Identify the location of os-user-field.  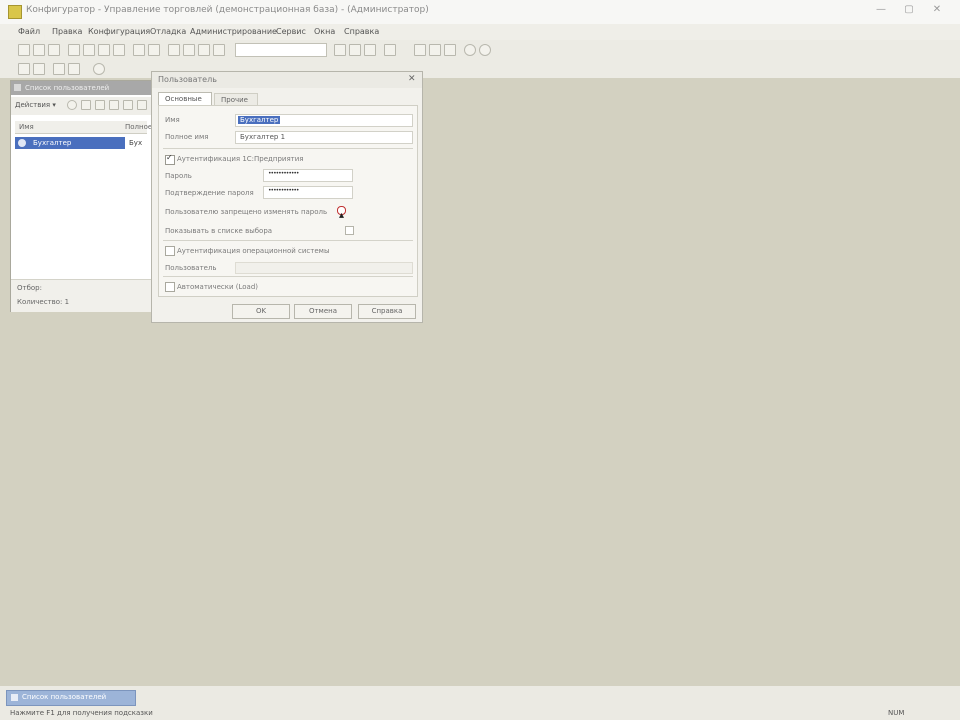
(324, 268).